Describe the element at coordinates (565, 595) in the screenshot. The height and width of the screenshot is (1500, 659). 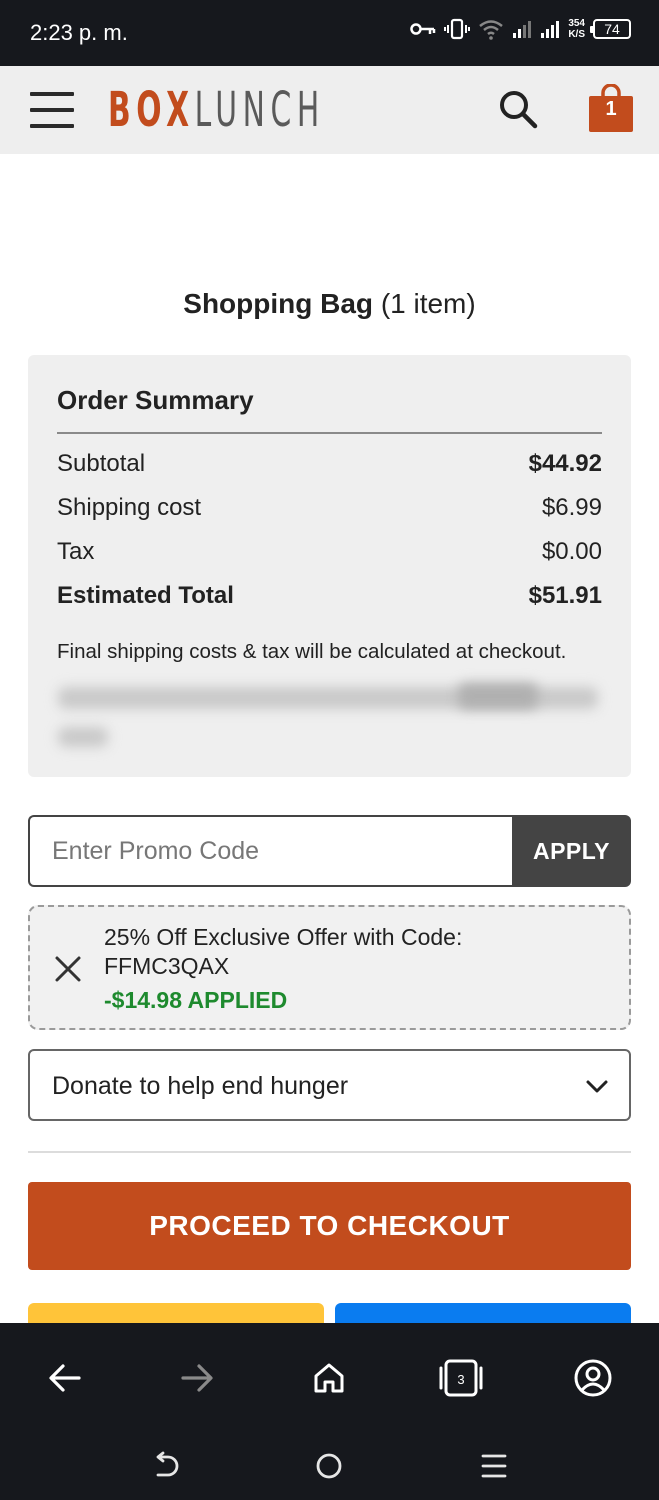
I see `estimated-total-value: $51.91` at that location.